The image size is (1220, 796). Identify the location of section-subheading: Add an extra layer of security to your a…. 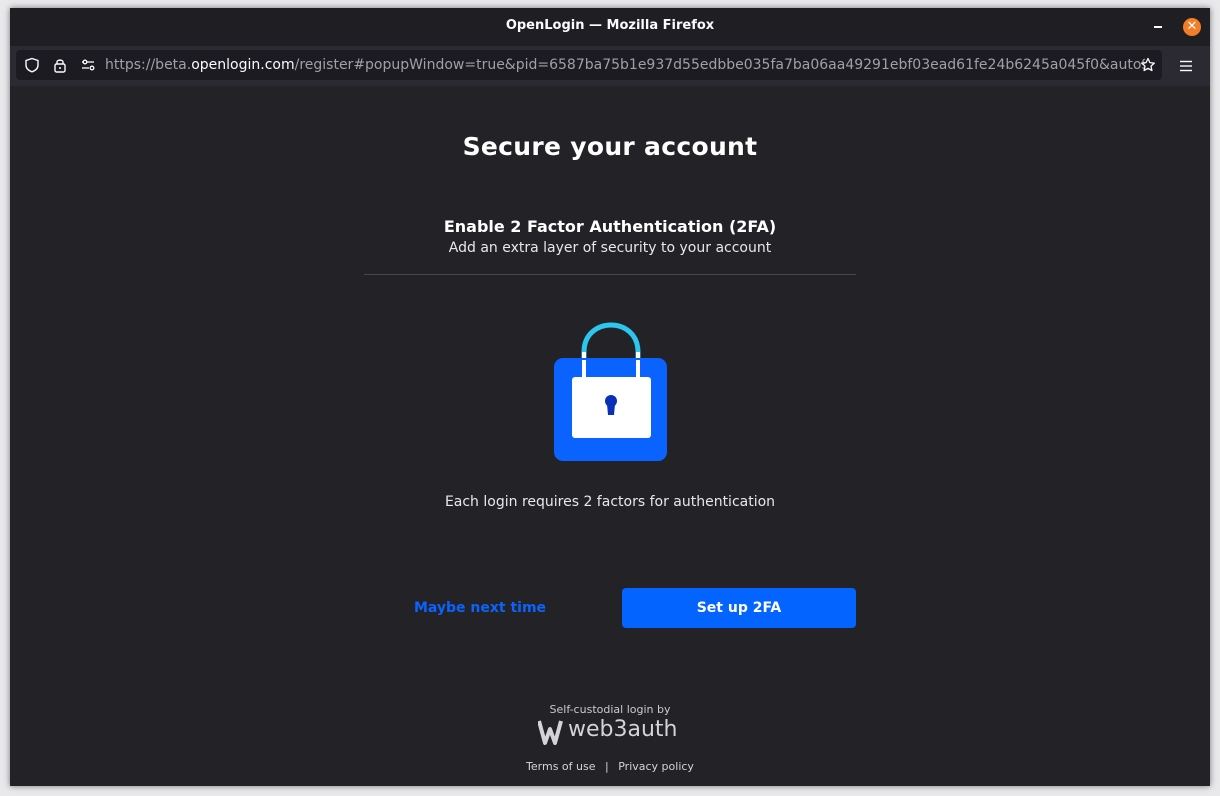
(610, 248).